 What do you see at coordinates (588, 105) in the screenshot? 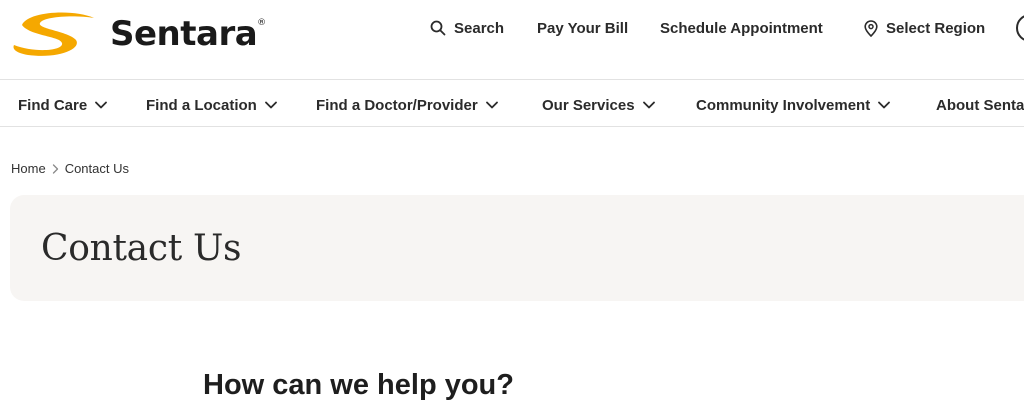
I see `nav-label: Our Services` at bounding box center [588, 105].